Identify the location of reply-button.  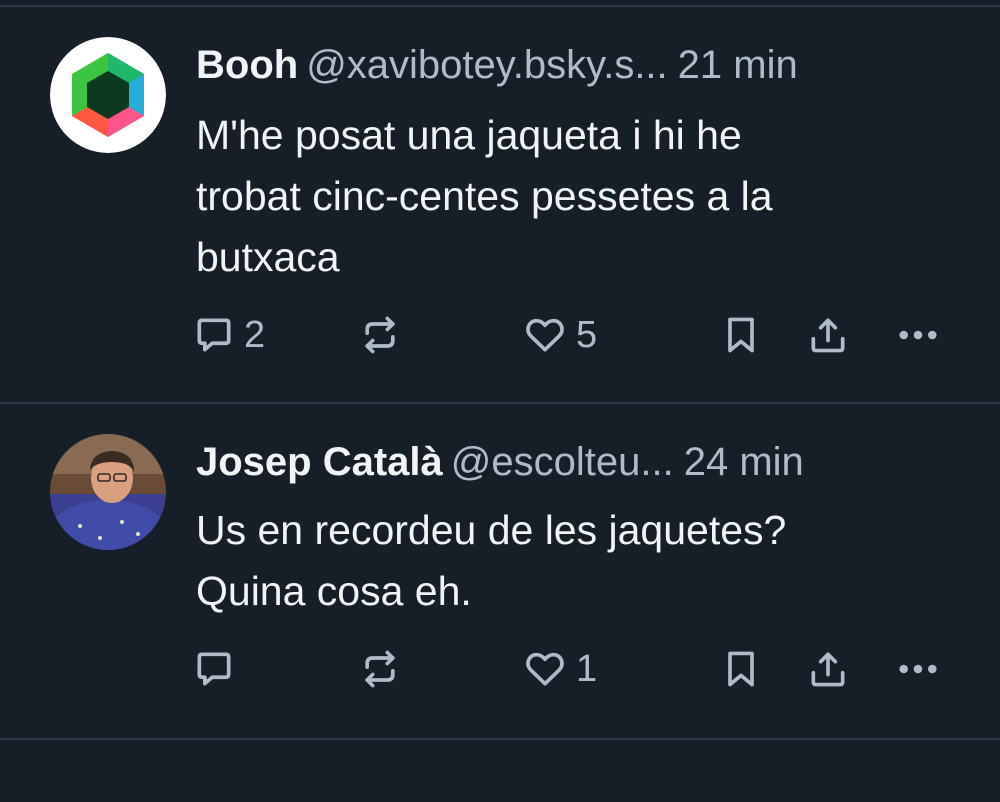
(218, 669).